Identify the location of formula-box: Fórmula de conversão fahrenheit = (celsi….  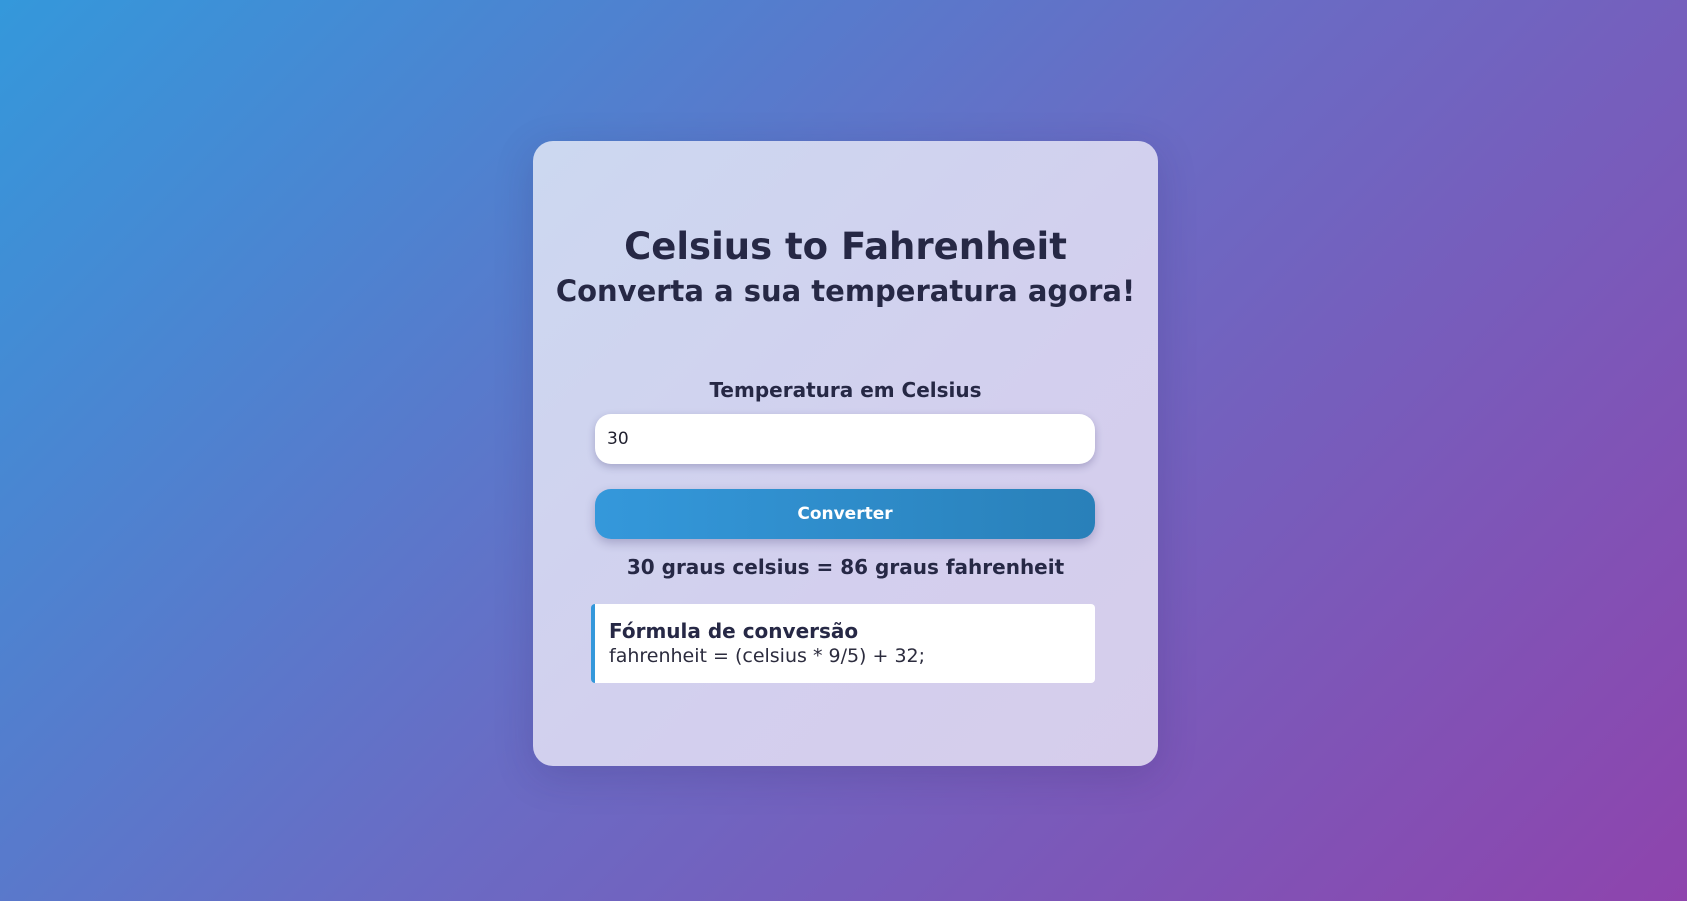
(843, 643).